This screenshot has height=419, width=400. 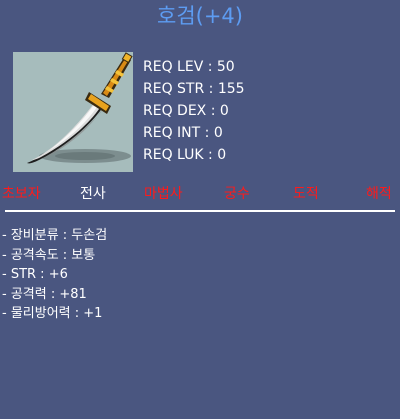 I want to click on job-thief: 도적, so click(x=306, y=194).